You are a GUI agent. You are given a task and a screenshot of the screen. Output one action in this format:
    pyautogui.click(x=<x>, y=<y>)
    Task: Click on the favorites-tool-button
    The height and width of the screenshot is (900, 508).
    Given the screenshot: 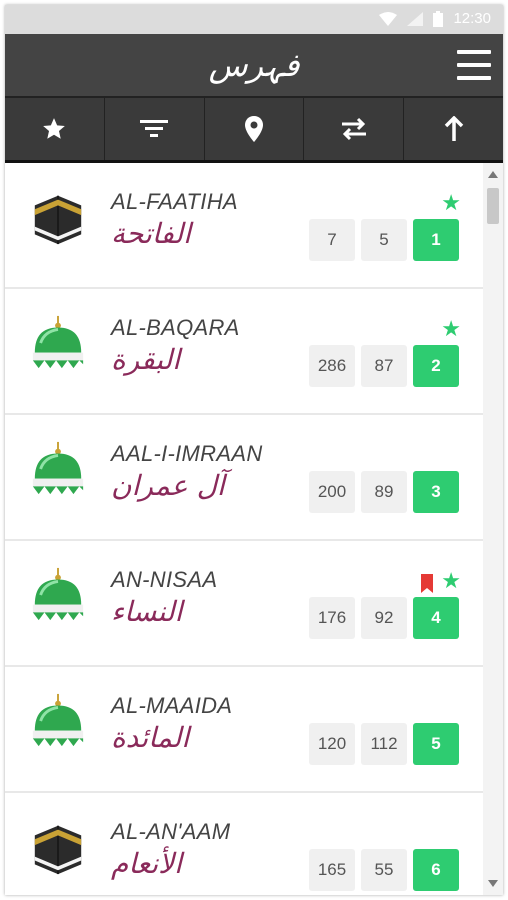 What is the action you would take?
    pyautogui.click(x=55, y=129)
    